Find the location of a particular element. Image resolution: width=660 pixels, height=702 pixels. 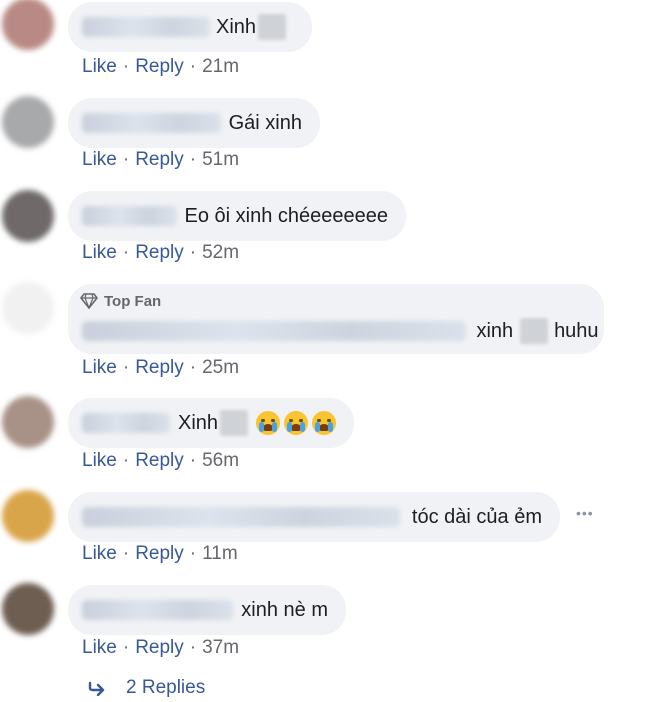

timestamp: 51m is located at coordinates (220, 159).